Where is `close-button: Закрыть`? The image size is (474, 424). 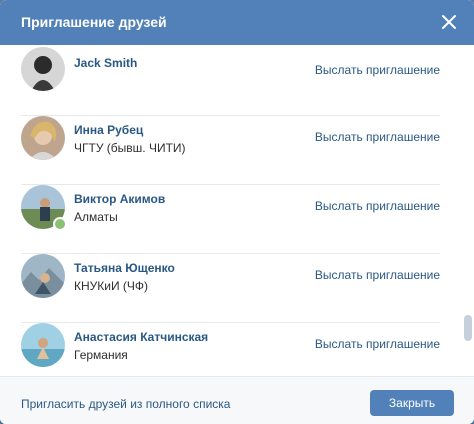 close-button: Закрыть is located at coordinates (412, 403).